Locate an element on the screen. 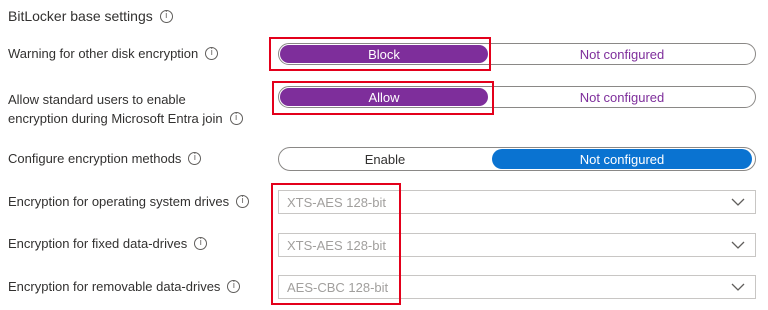 Image resolution: width=768 pixels, height=310 pixels. configure-encryption-methods-toggle: Enable Not configured is located at coordinates (517, 159).